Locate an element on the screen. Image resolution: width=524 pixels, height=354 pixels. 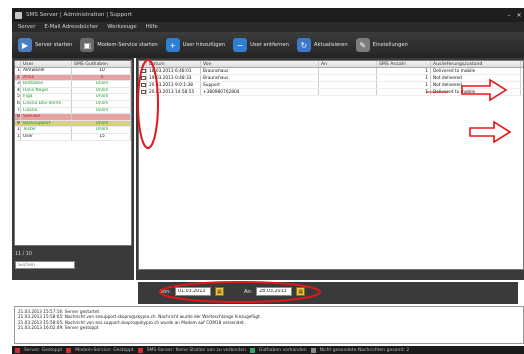
user-row: 9 Backsupport Unlim is located at coordinates (73, 124).